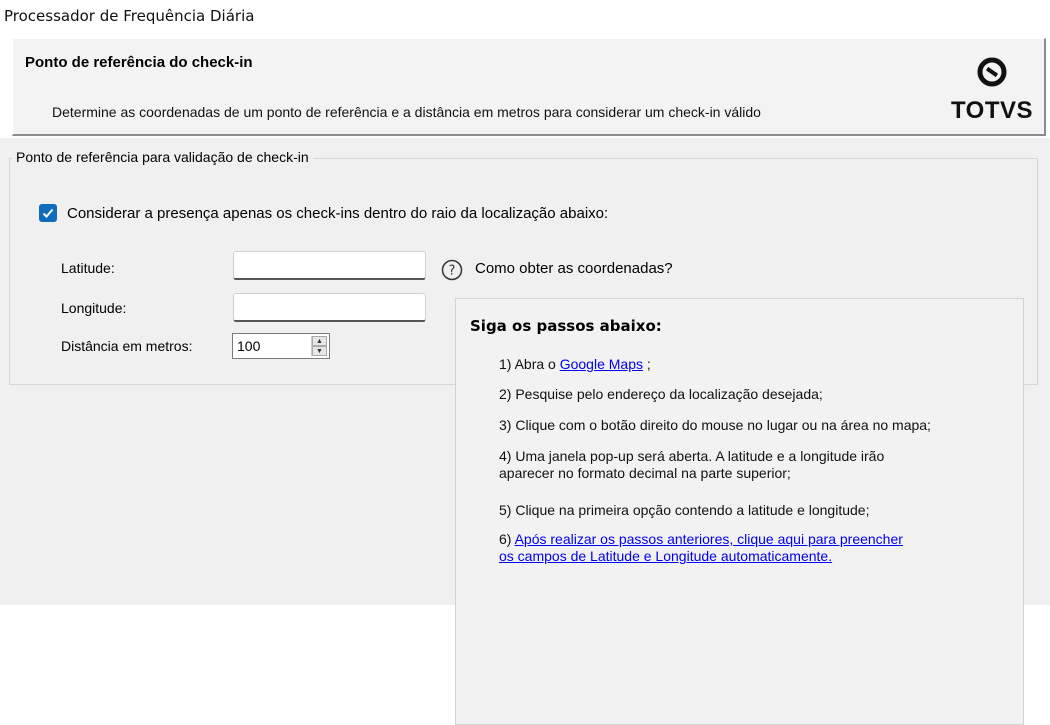  I want to click on step-1: 1) Abra o Google Maps ;, so click(759, 364).